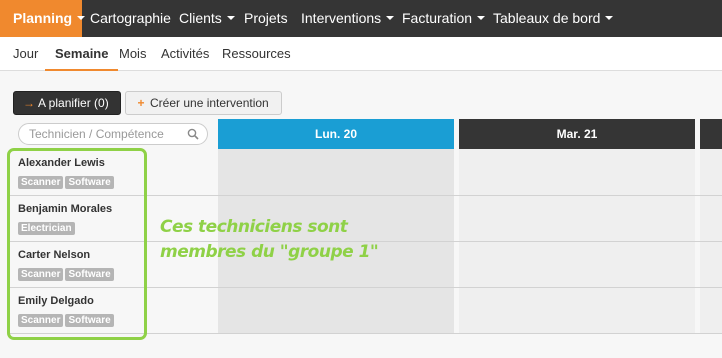 The image size is (722, 358). What do you see at coordinates (547, 18) in the screenshot?
I see `nav-tableaux-label: Tableaux de bord` at bounding box center [547, 18].